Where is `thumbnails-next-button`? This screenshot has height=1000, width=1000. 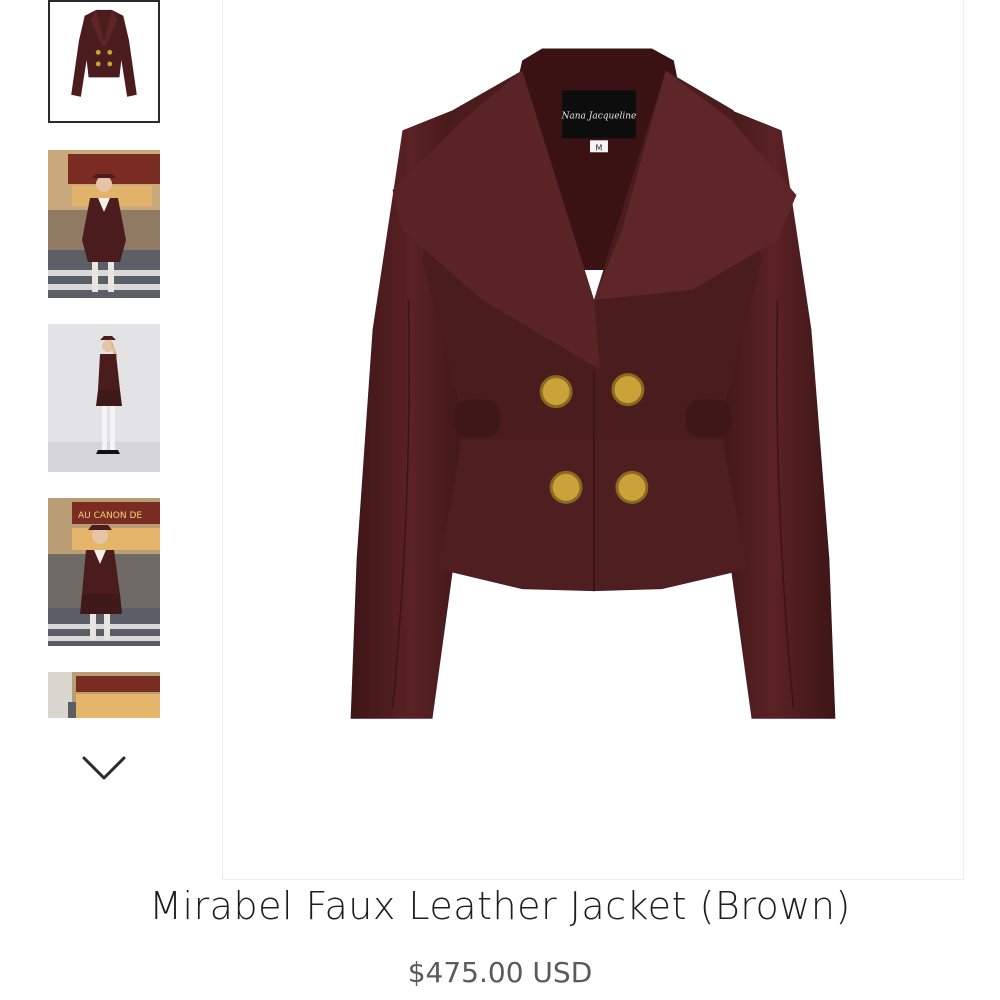 thumbnails-next-button is located at coordinates (104, 768).